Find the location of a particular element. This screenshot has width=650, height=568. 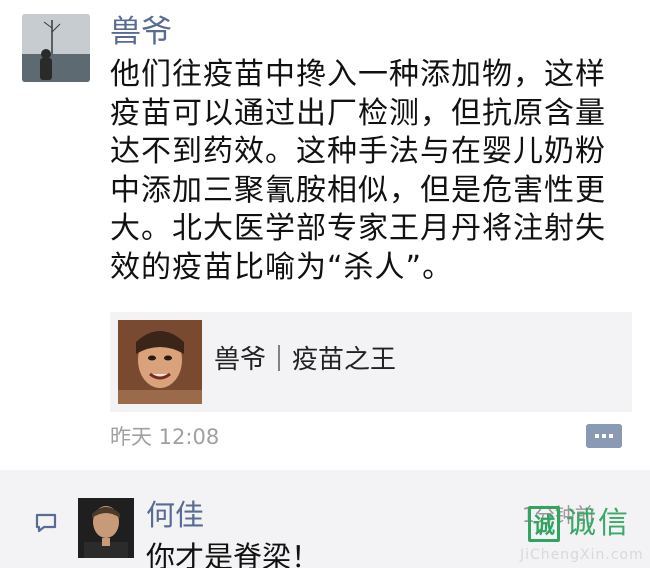

post-text-line: 达不到药效。这种手法与在婴儿奶粉 is located at coordinates (358, 151).